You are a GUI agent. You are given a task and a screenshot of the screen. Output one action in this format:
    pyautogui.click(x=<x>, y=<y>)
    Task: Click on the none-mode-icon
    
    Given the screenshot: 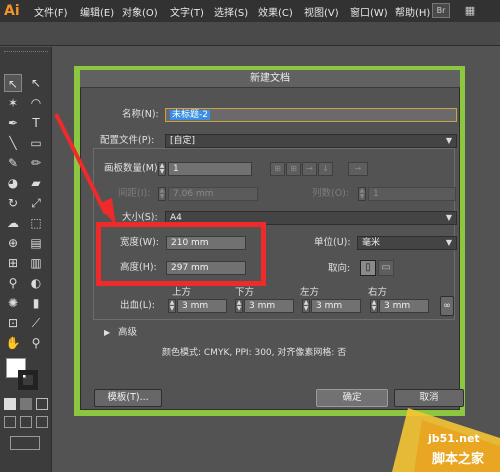 What is the action you would take?
    pyautogui.click(x=42, y=404)
    